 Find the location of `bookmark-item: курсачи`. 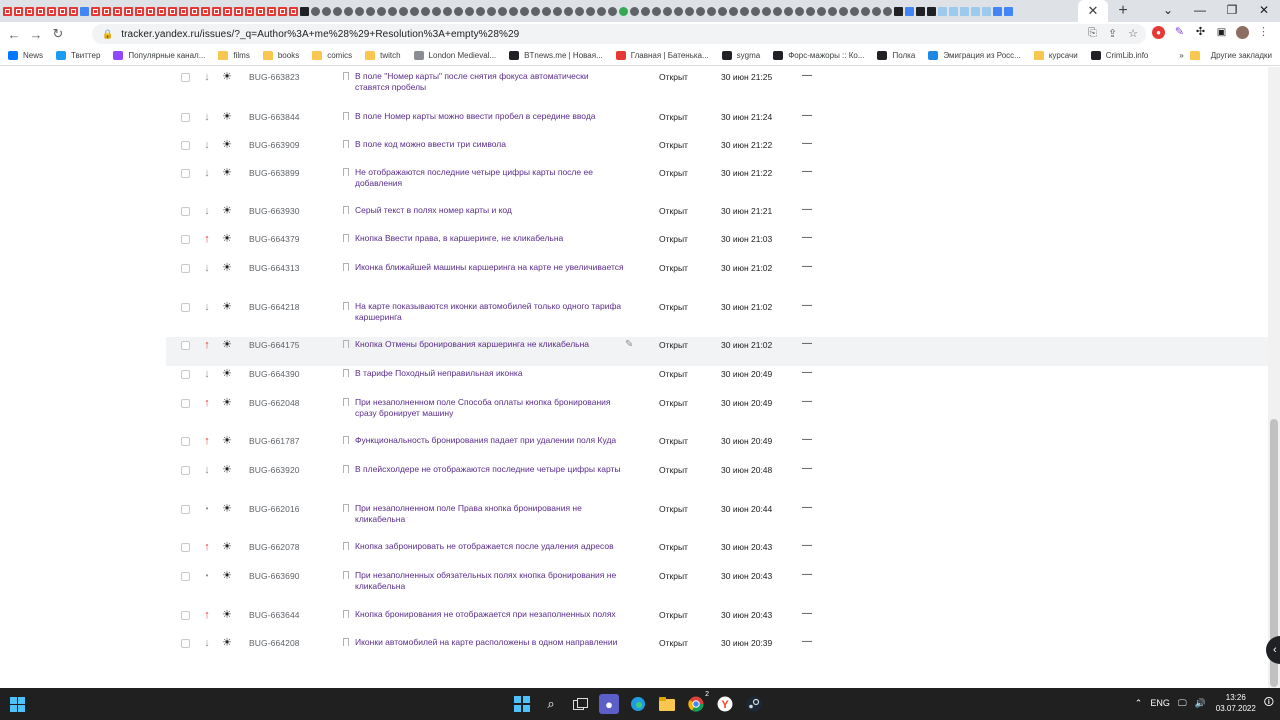

bookmark-item: курсачи is located at coordinates (1055, 55).